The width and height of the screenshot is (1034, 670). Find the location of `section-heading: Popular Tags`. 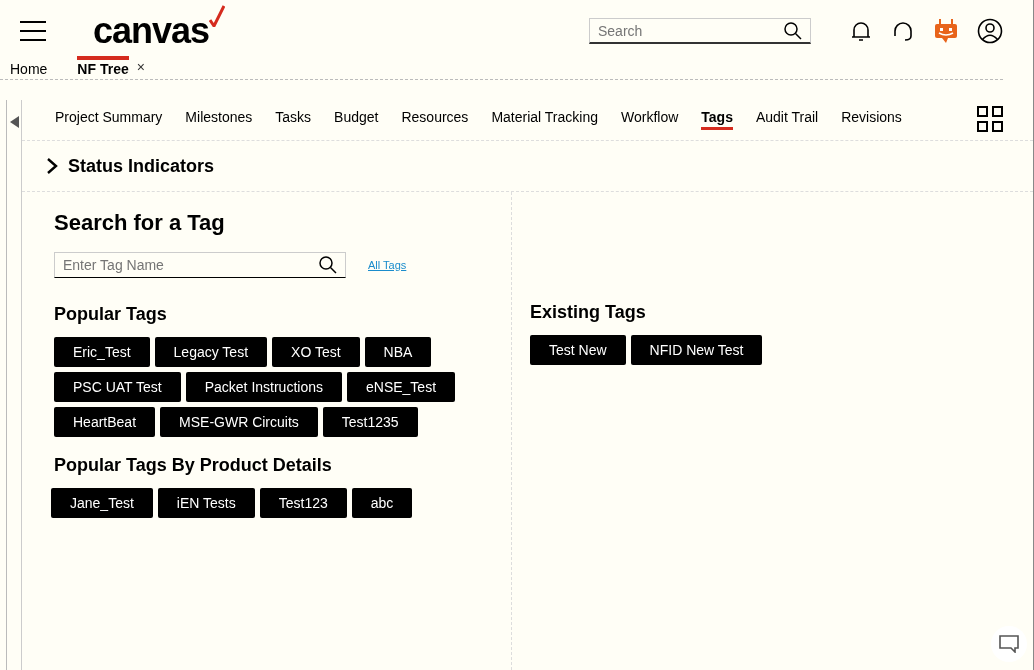

section-heading: Popular Tags is located at coordinates (111, 314).